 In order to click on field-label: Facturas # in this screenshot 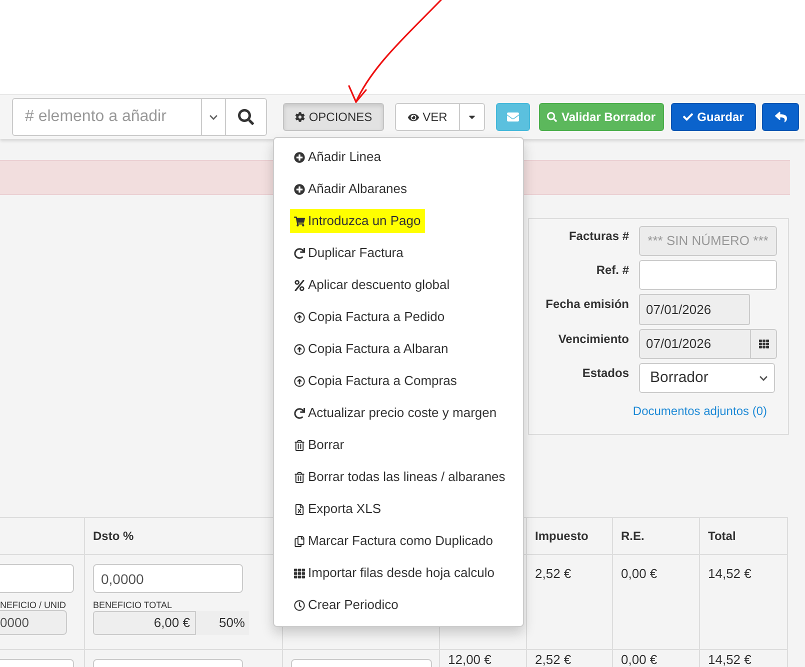, I will do `click(598, 236)`.